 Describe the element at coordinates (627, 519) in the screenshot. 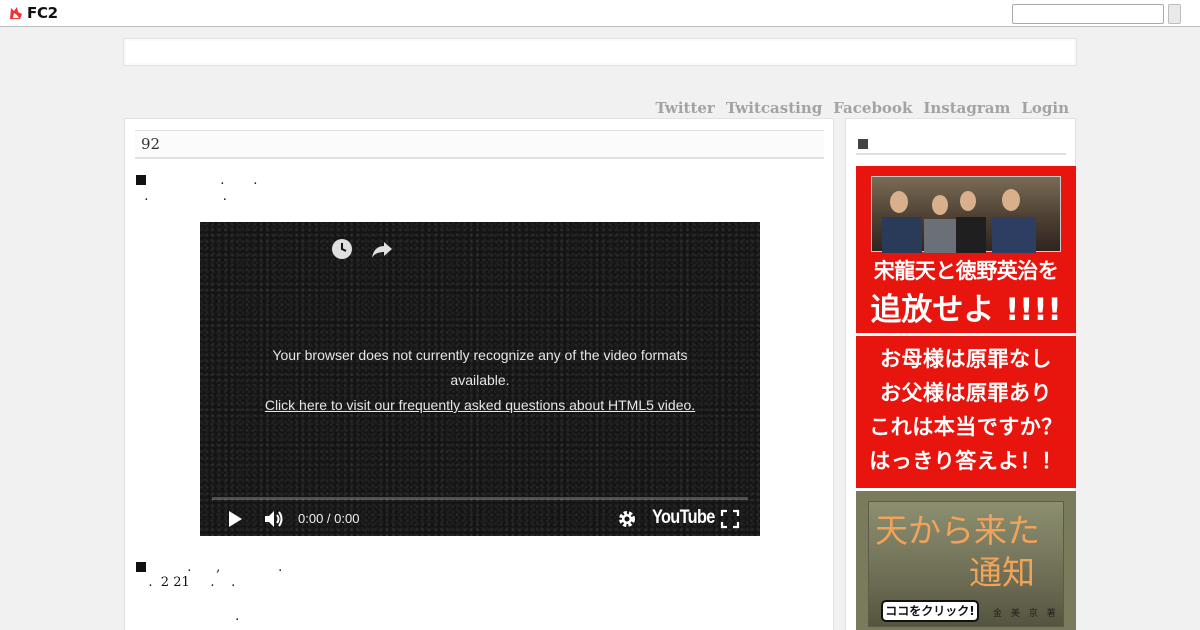

I see `settings-icon` at that location.